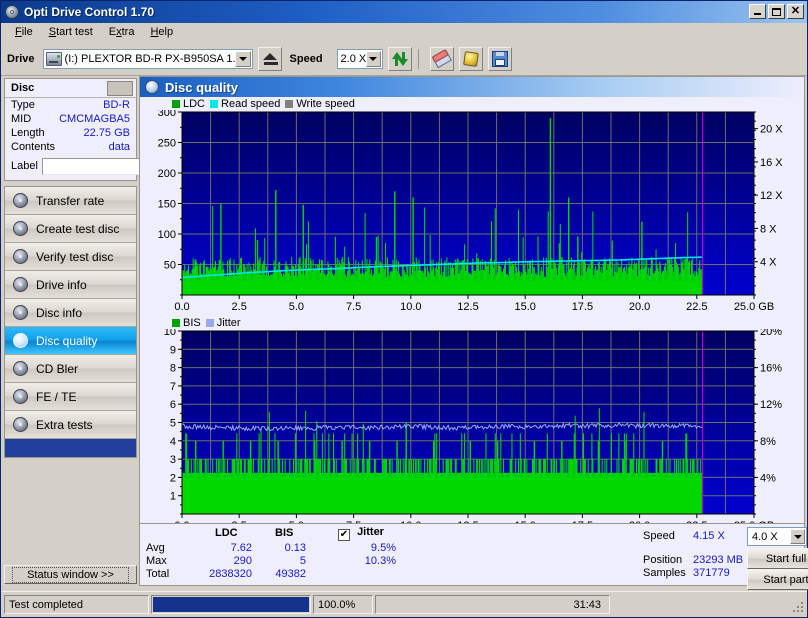  Describe the element at coordinates (173, 387) in the screenshot. I see `svg-text: 7` at that location.